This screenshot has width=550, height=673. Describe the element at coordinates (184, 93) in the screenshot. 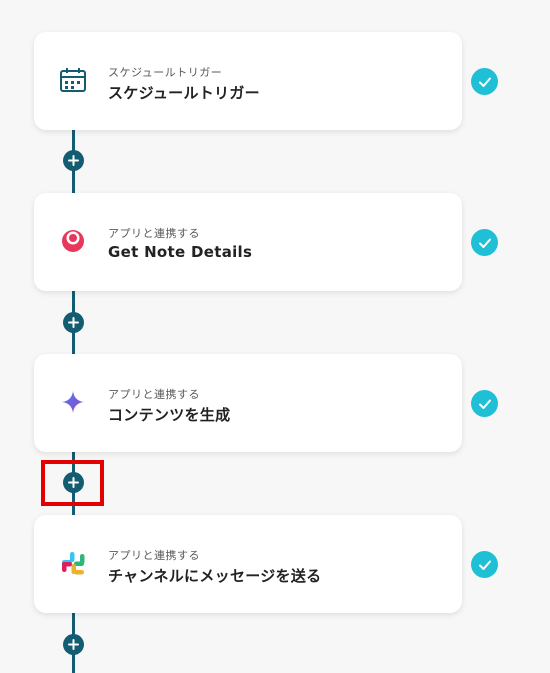

I see `step-title: スケジュールトリガー` at that location.